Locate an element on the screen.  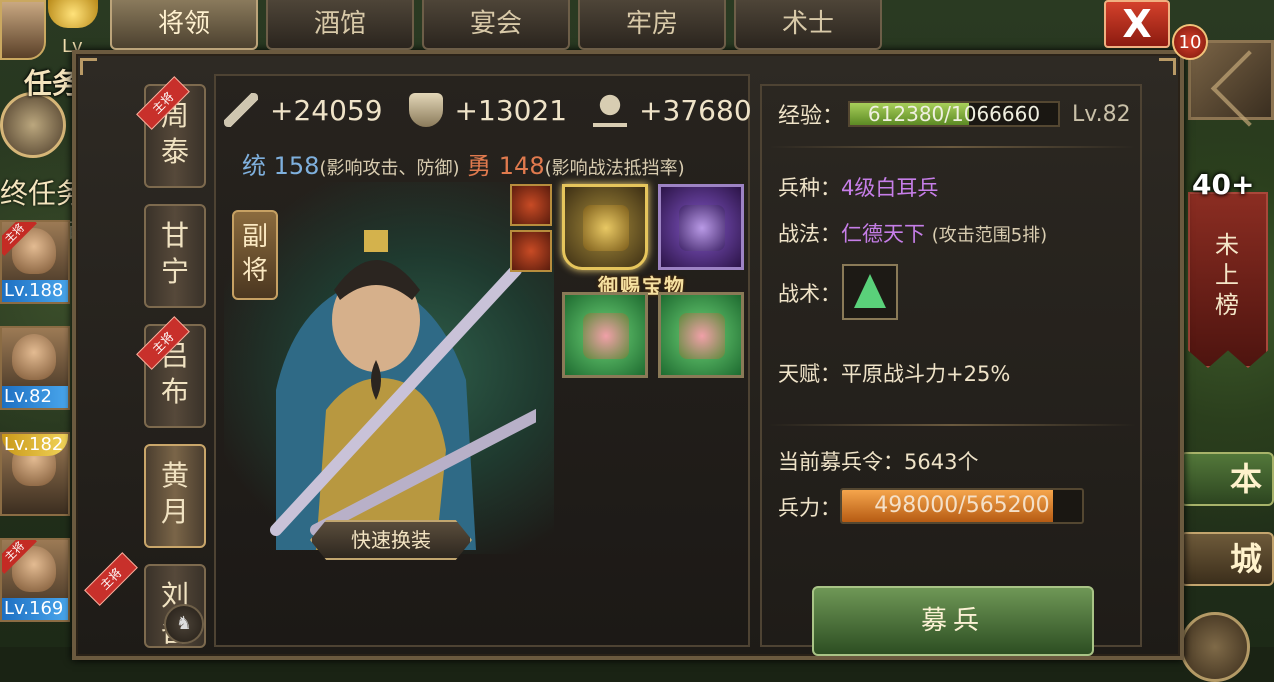
recruit-order-row: 当前募兵令：5643个 is located at coordinates (878, 461).